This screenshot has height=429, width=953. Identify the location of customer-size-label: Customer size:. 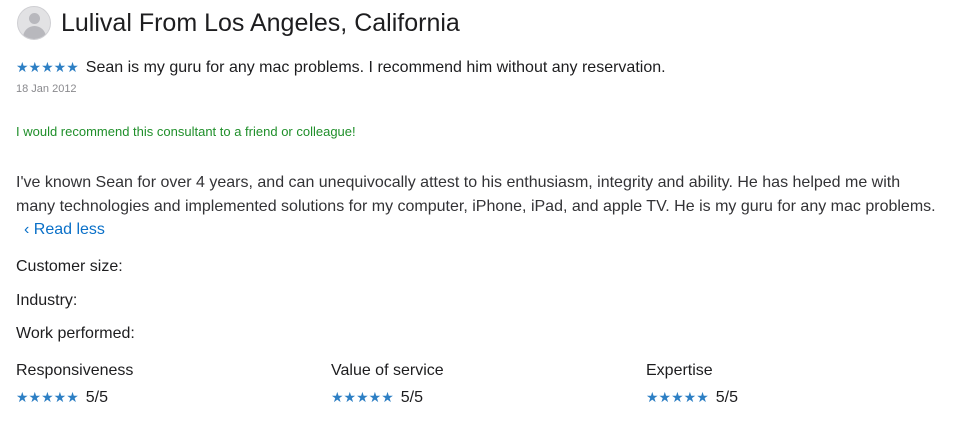
(69, 266).